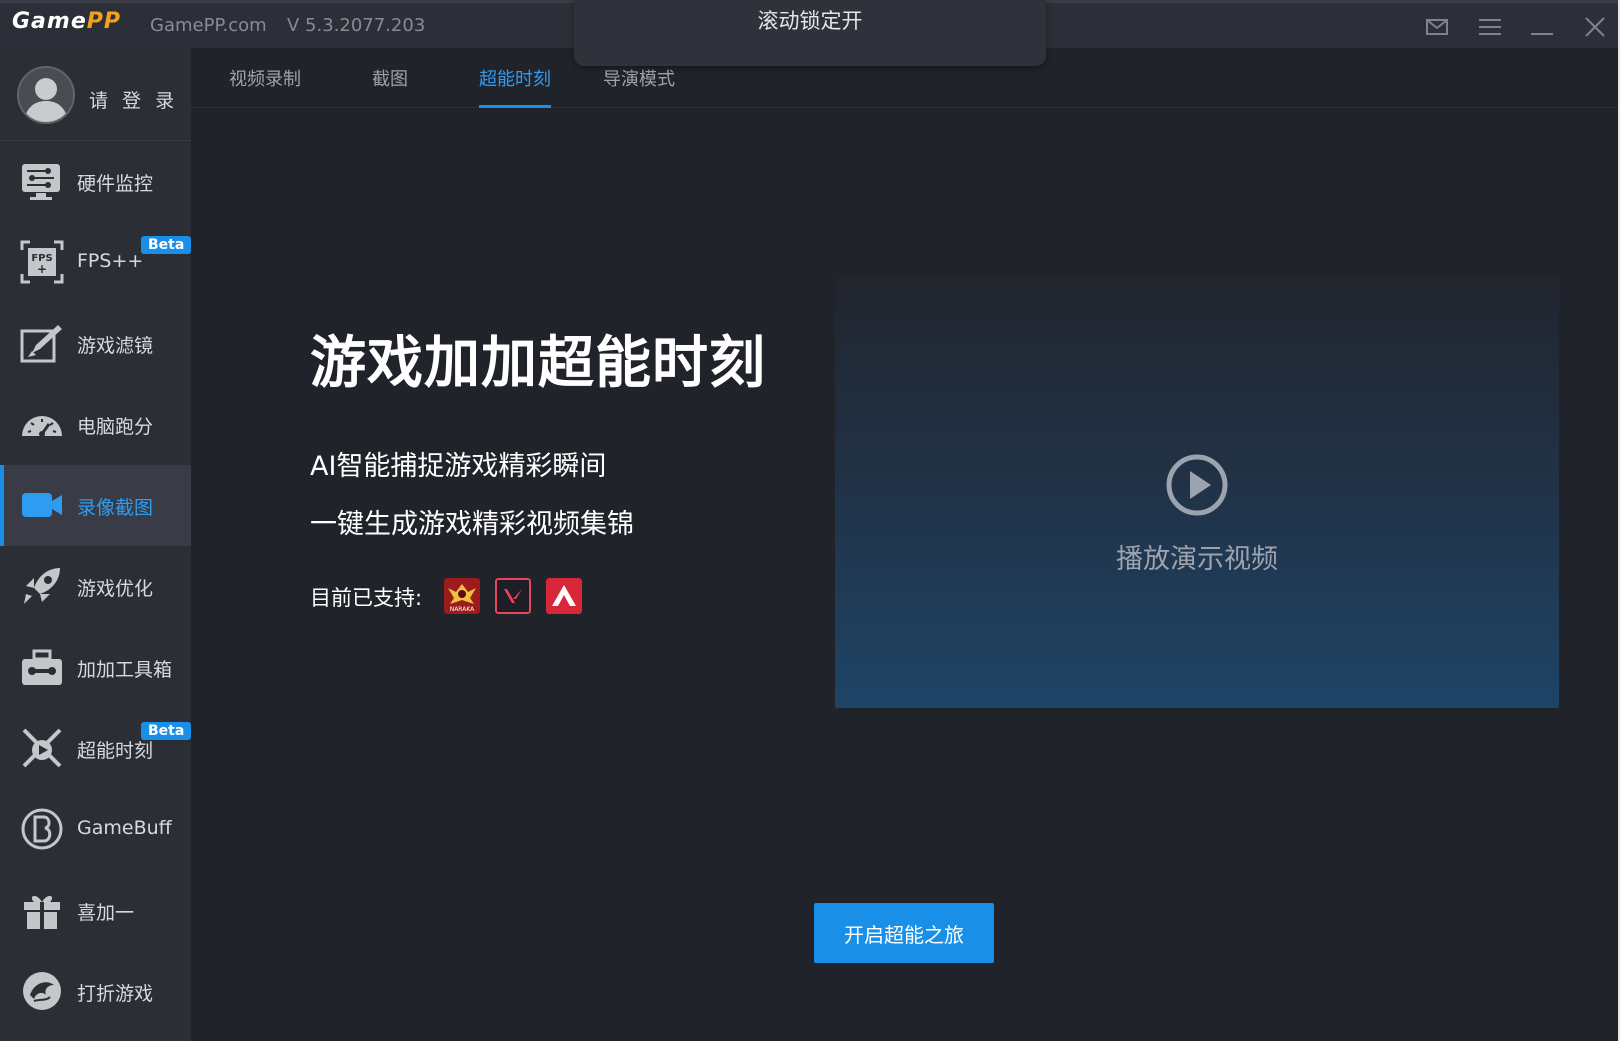 Image resolution: width=1620 pixels, height=1041 pixels. Describe the element at coordinates (904, 933) in the screenshot. I see `start-super-moment-button: 开启超能之旅` at that location.